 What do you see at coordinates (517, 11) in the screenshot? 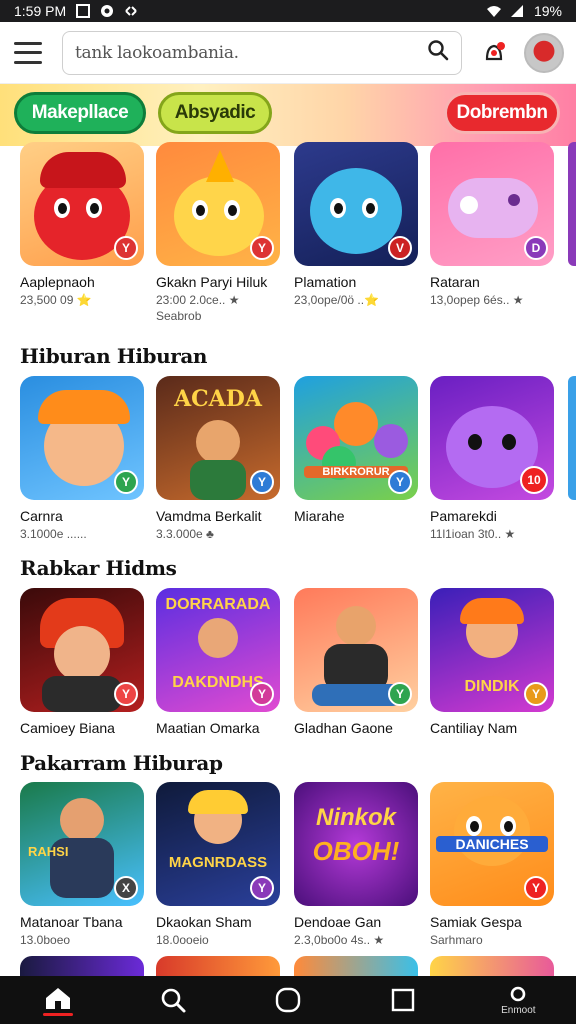
I see `signal-icon` at bounding box center [517, 11].